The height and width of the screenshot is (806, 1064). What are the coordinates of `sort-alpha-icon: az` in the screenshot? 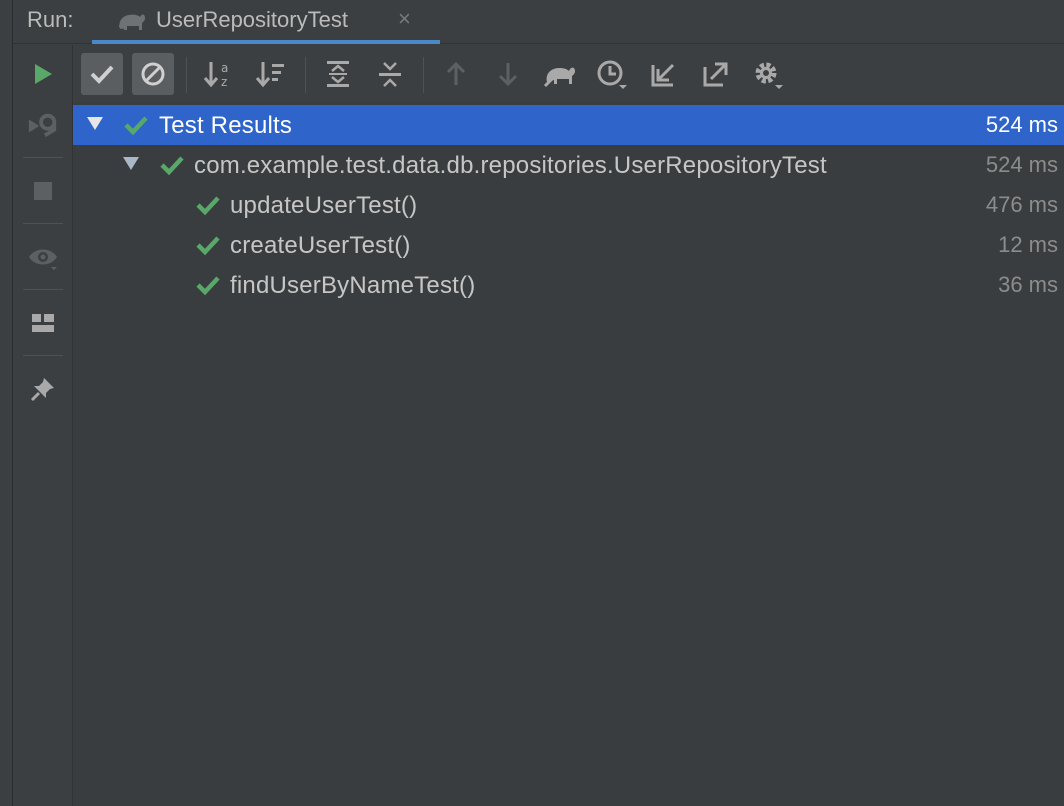 It's located at (219, 74).